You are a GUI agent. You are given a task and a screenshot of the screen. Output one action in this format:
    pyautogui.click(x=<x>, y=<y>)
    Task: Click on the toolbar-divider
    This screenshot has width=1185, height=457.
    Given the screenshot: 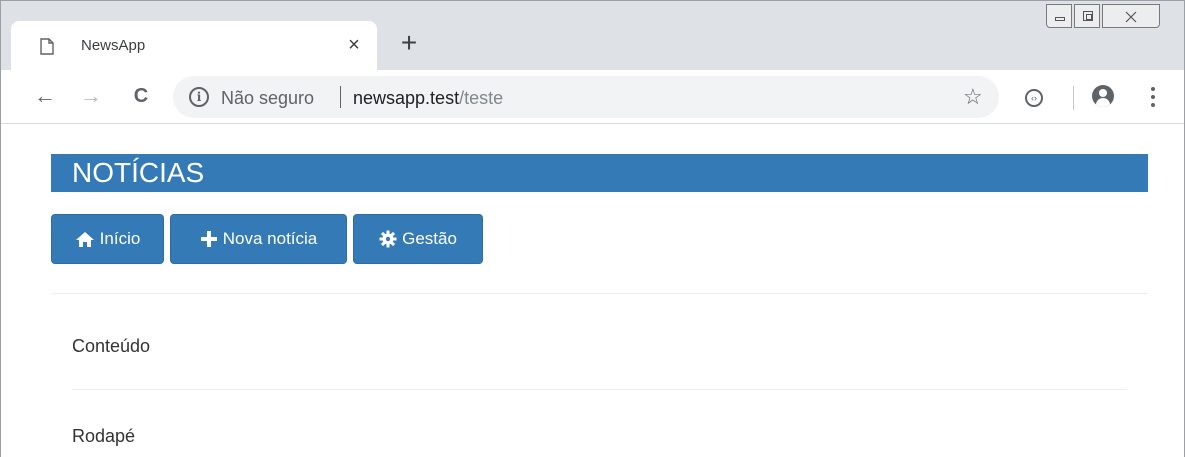 What is the action you would take?
    pyautogui.click(x=1073, y=98)
    